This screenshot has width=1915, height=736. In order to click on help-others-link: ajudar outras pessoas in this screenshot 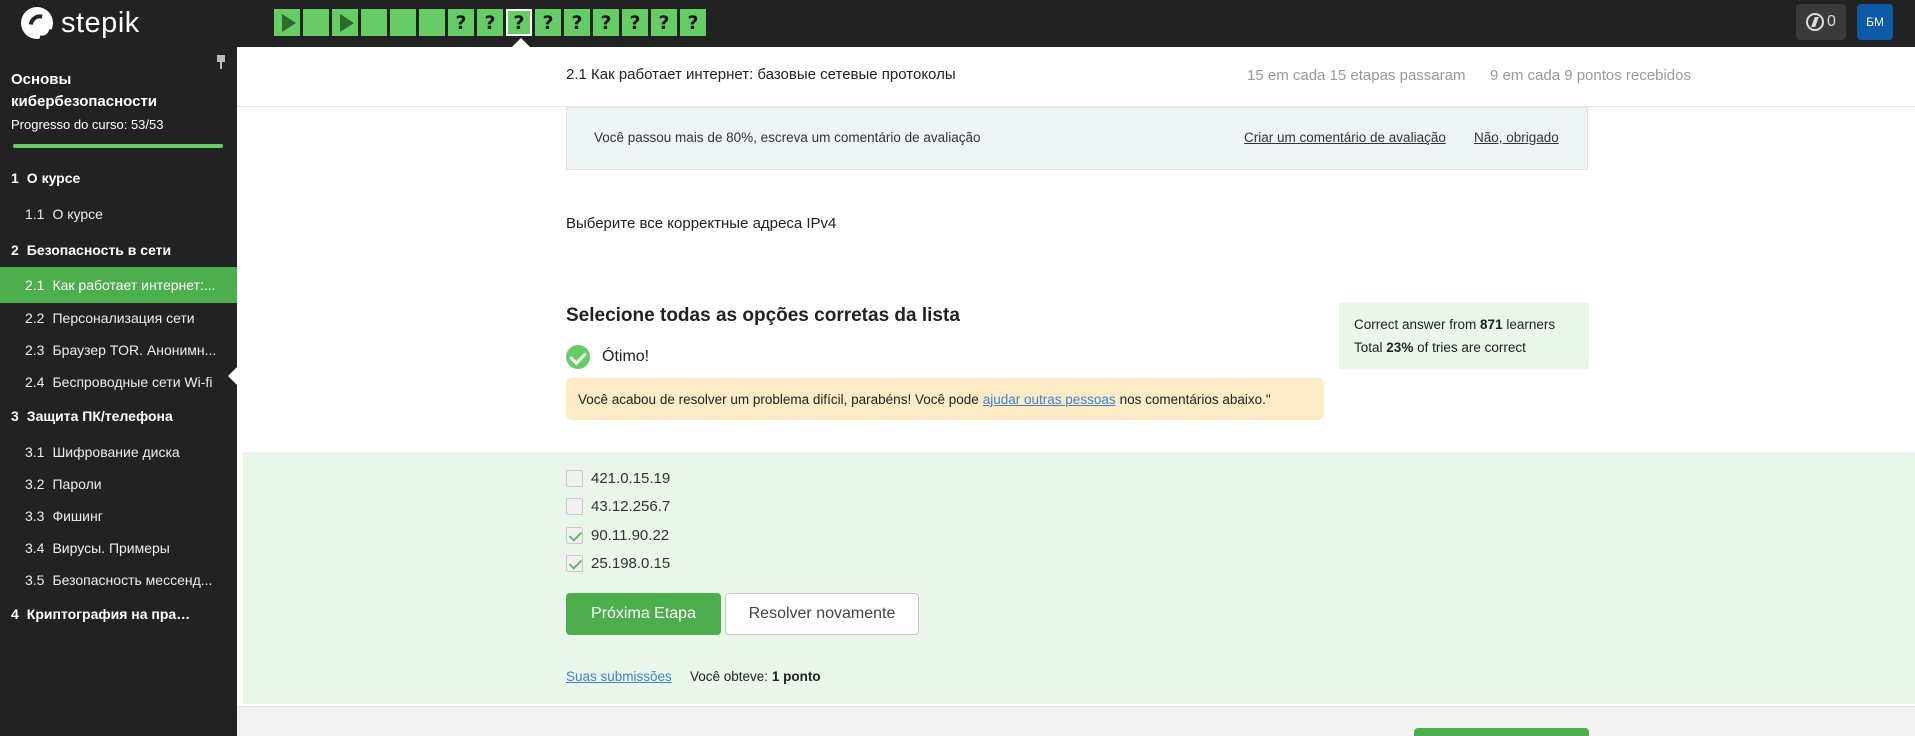, I will do `click(1049, 399)`.